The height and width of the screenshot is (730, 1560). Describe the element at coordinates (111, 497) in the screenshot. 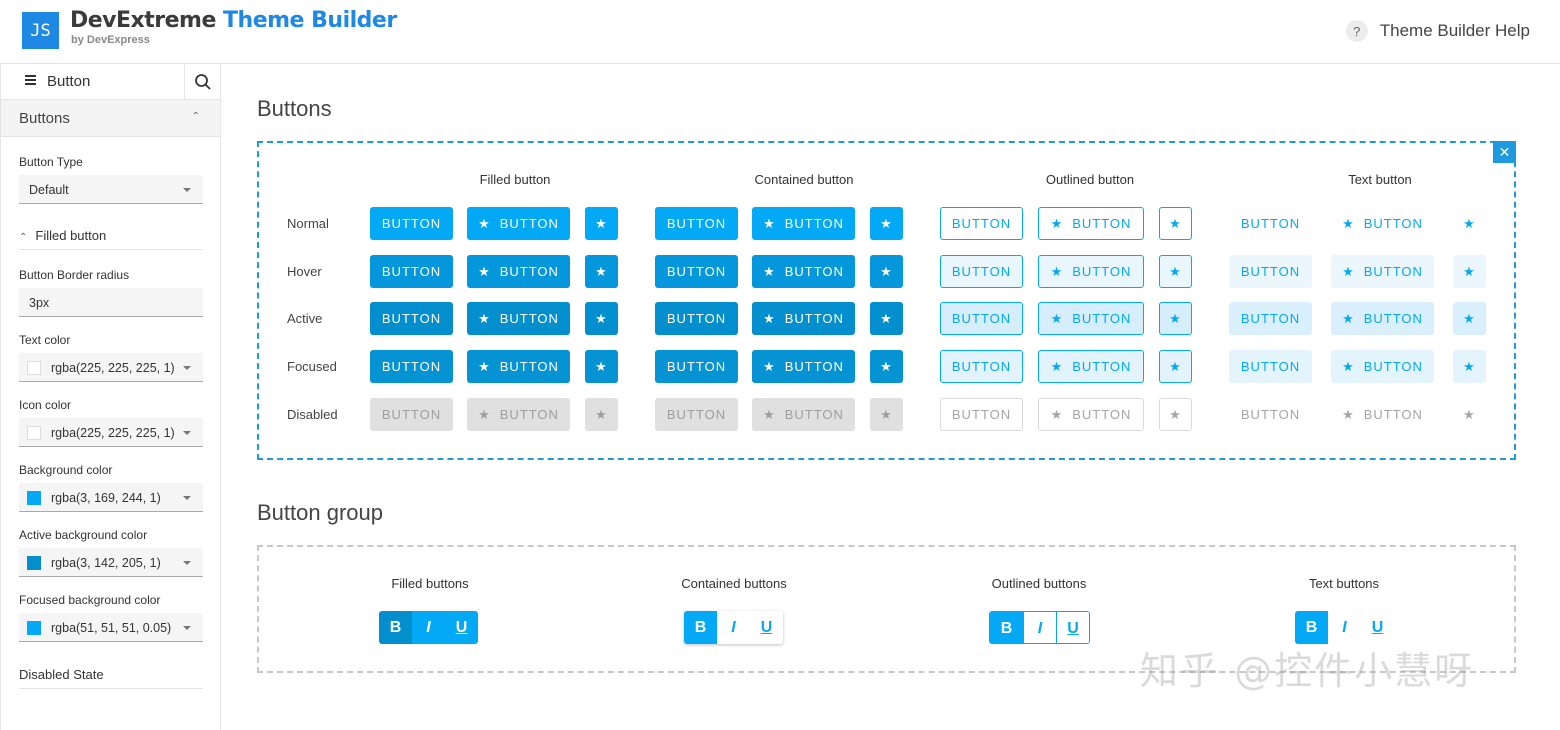

I see `background-color-picker: rgba(3, 169, 244, 1)` at that location.